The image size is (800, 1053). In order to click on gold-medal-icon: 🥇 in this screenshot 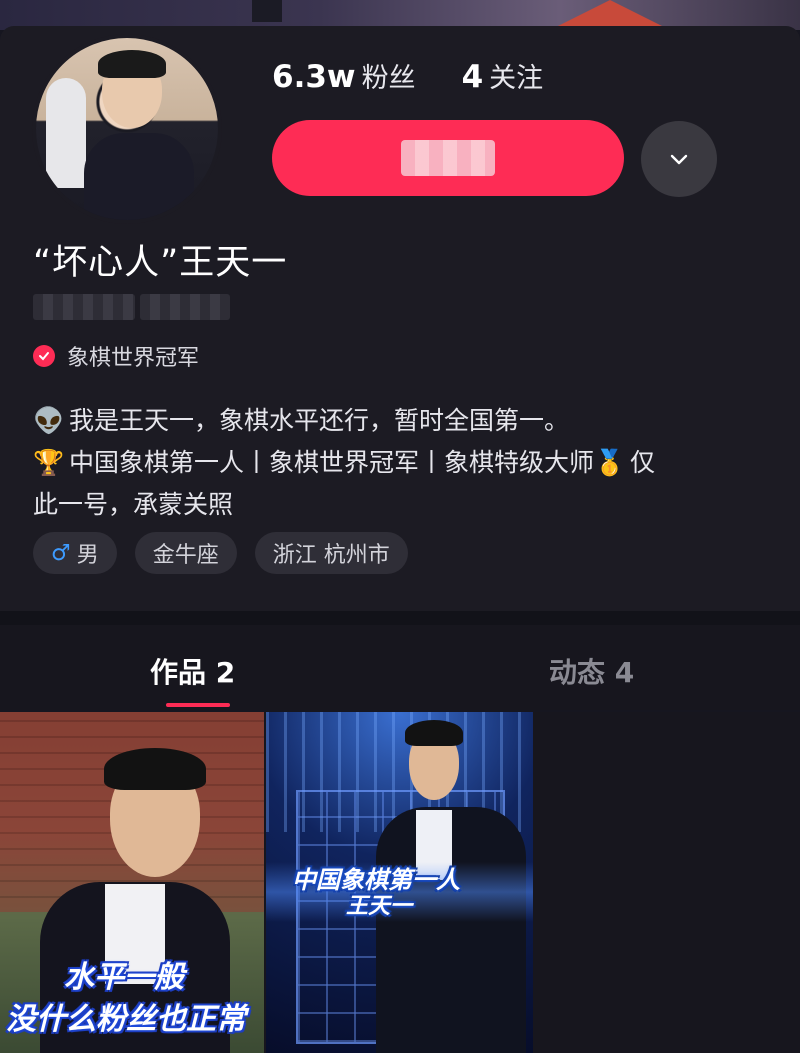, I will do `click(610, 462)`.